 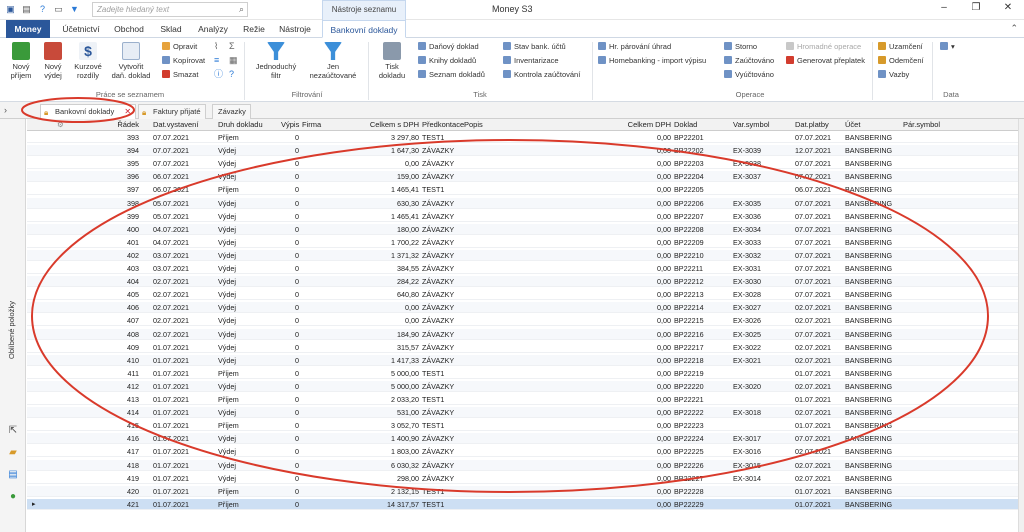 What do you see at coordinates (180, 74) in the screenshot?
I see `smazat-button: Smazat` at bounding box center [180, 74].